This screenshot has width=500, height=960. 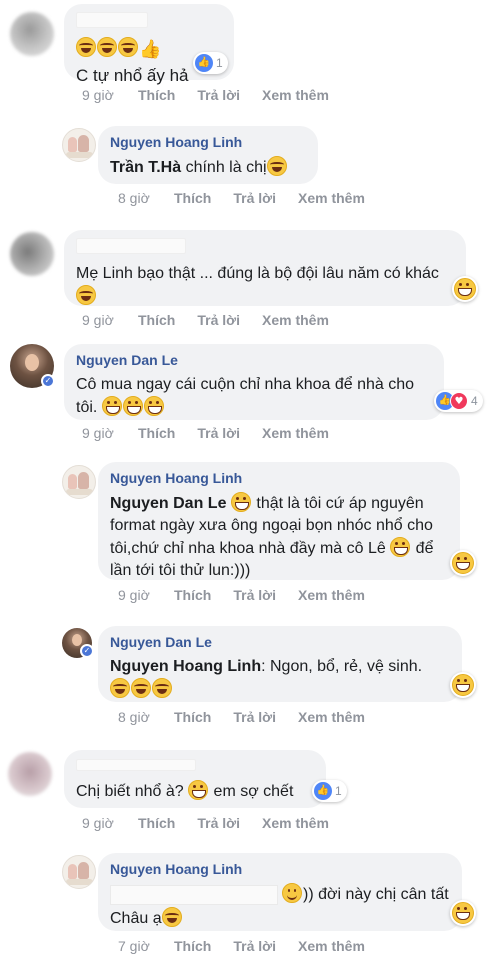 What do you see at coordinates (185, 666) in the screenshot?
I see `mention-link: Nguyen Hoang Linh` at bounding box center [185, 666].